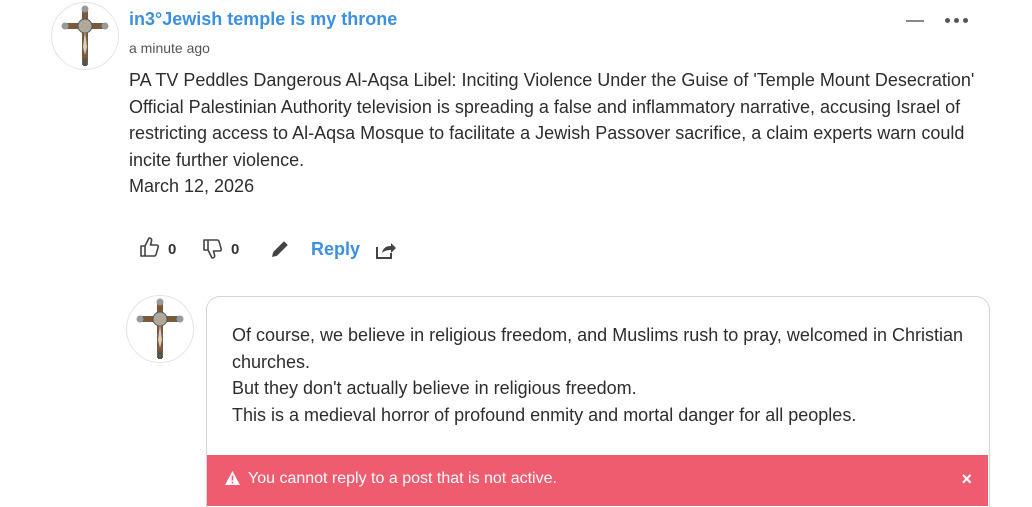 The width and height of the screenshot is (1032, 507). What do you see at coordinates (169, 48) in the screenshot?
I see `post-timestamp: a minute ago` at bounding box center [169, 48].